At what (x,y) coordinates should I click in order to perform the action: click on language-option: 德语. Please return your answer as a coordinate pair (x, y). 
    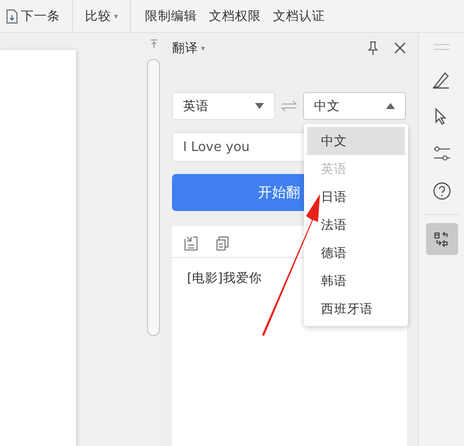
    Looking at the image, I should click on (356, 253).